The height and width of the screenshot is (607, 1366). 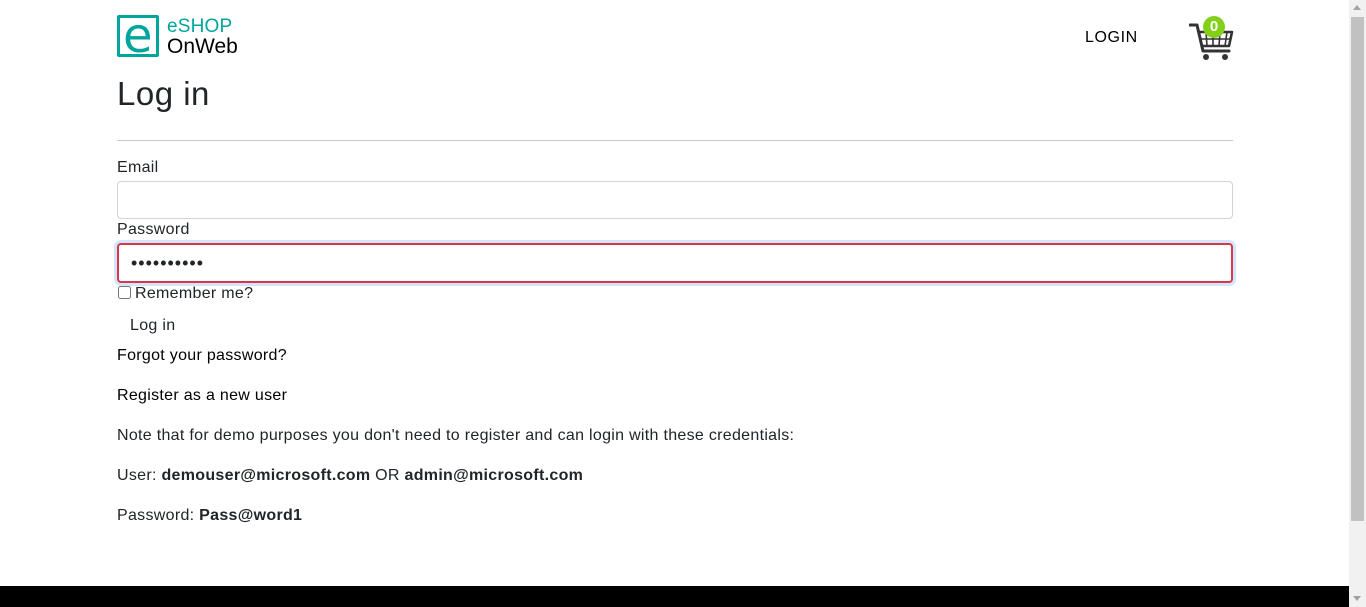 I want to click on logo-letter: e, so click(x=138, y=36).